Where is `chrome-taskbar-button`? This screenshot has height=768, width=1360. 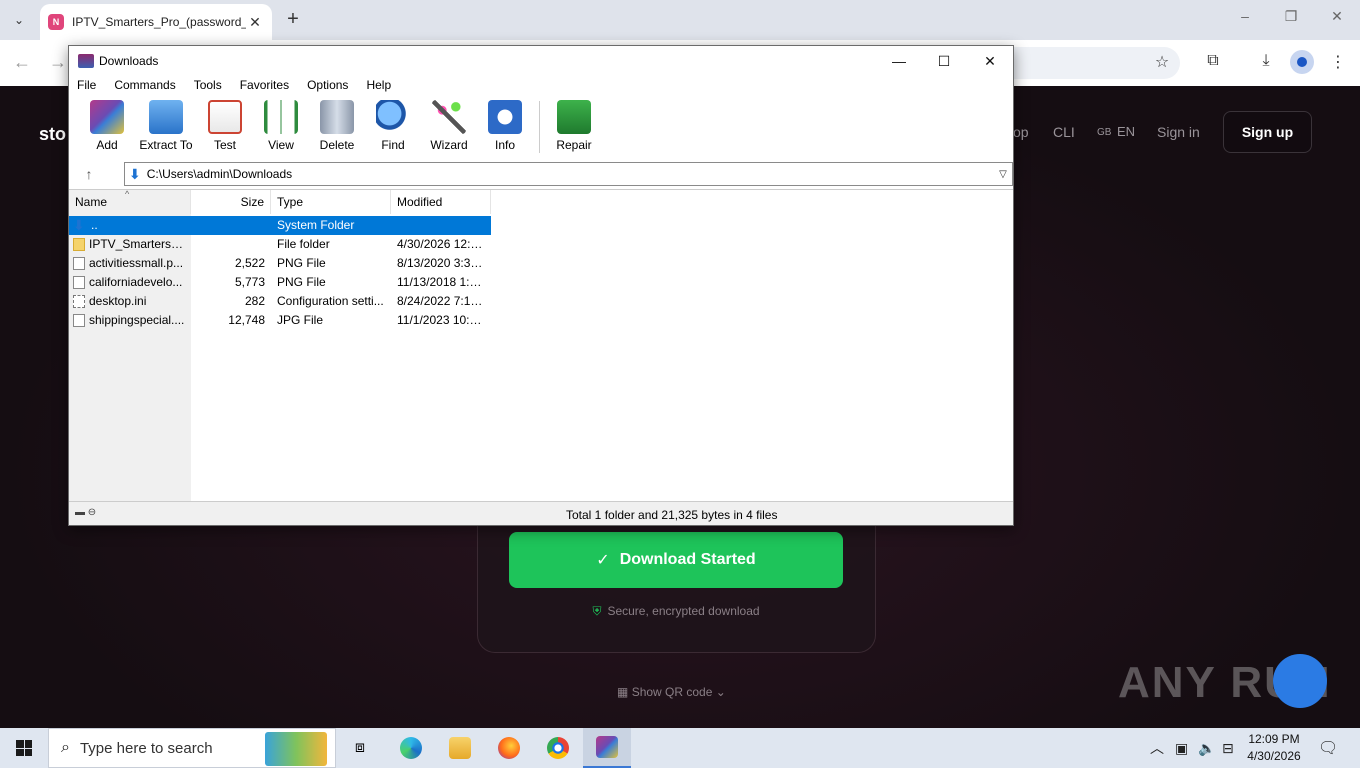 chrome-taskbar-button is located at coordinates (558, 748).